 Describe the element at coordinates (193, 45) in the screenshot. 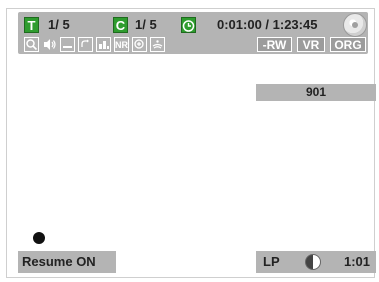

I see `function-icons-row: NR -RW VR ORG` at that location.